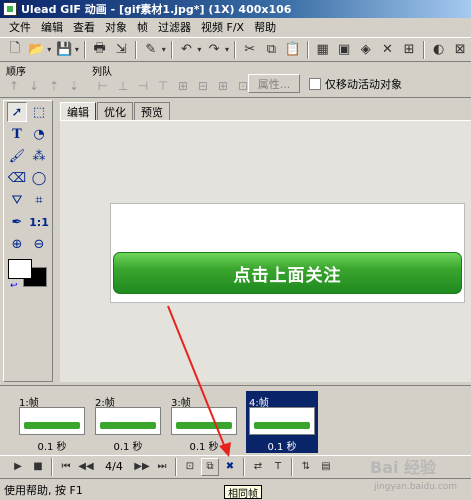  I want to click on menu-filter: 过滤器, so click(174, 27).